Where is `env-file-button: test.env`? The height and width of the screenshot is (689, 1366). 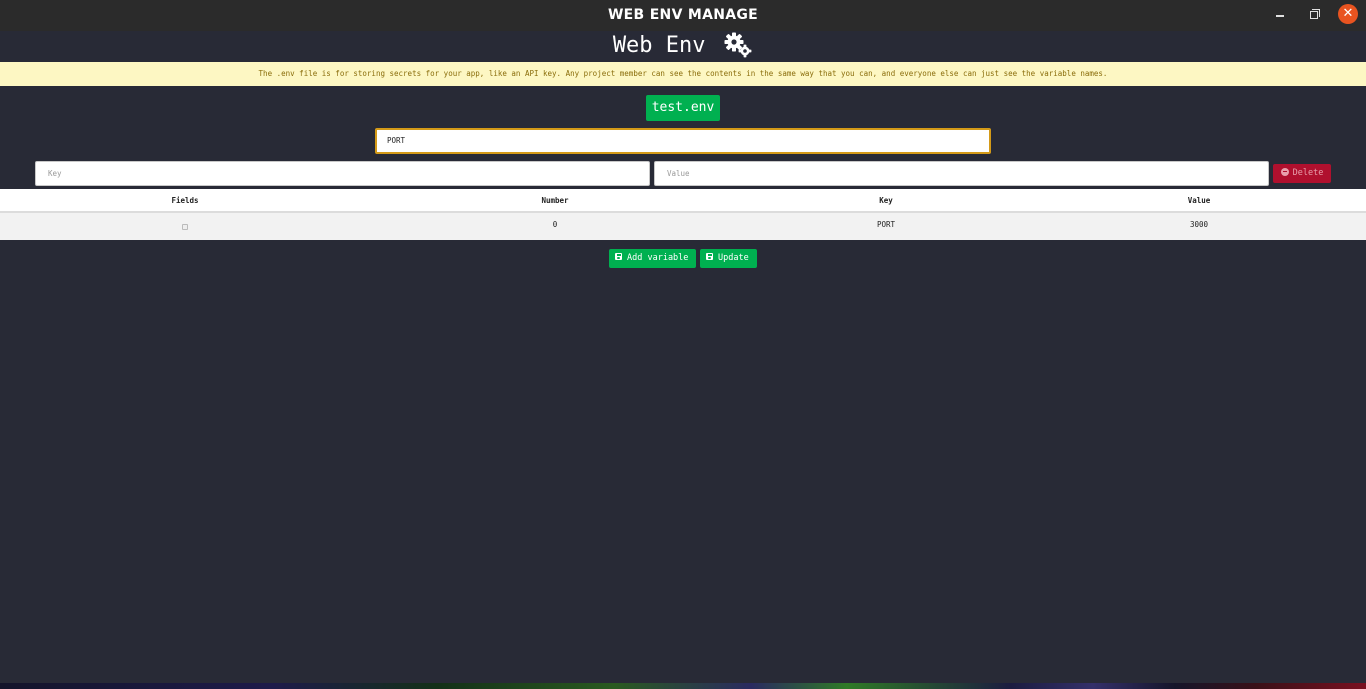
env-file-button: test.env is located at coordinates (683, 108).